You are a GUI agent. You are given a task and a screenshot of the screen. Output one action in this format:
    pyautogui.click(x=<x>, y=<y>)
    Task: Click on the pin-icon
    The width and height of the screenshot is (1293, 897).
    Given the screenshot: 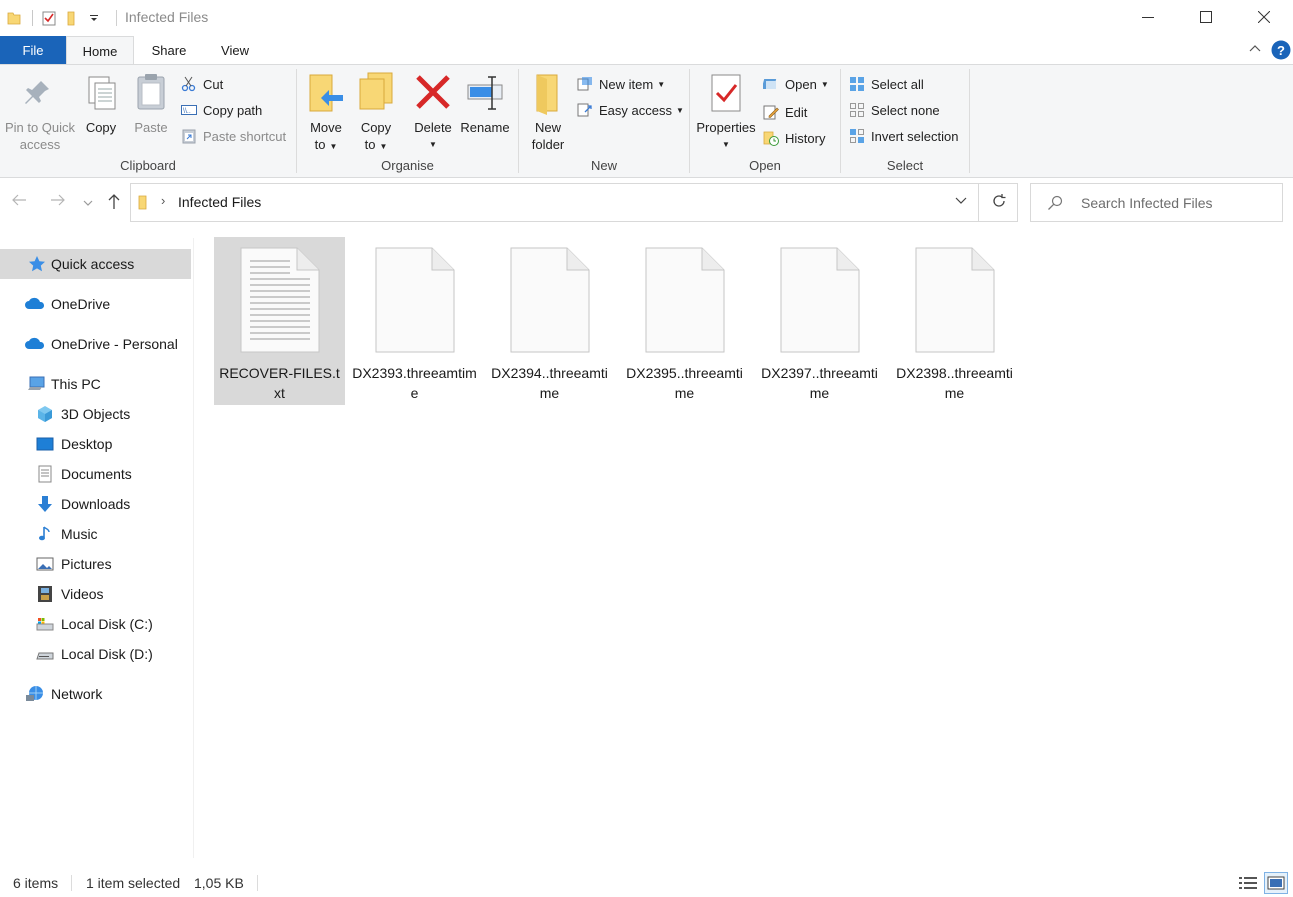 What is the action you would take?
    pyautogui.click(x=40, y=93)
    